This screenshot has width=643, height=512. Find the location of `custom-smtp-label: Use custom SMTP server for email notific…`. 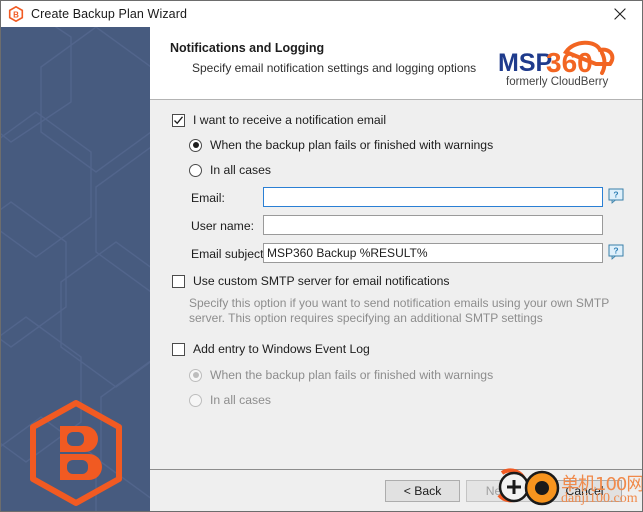

custom-smtp-label: Use custom SMTP server for email notific… is located at coordinates (321, 281).